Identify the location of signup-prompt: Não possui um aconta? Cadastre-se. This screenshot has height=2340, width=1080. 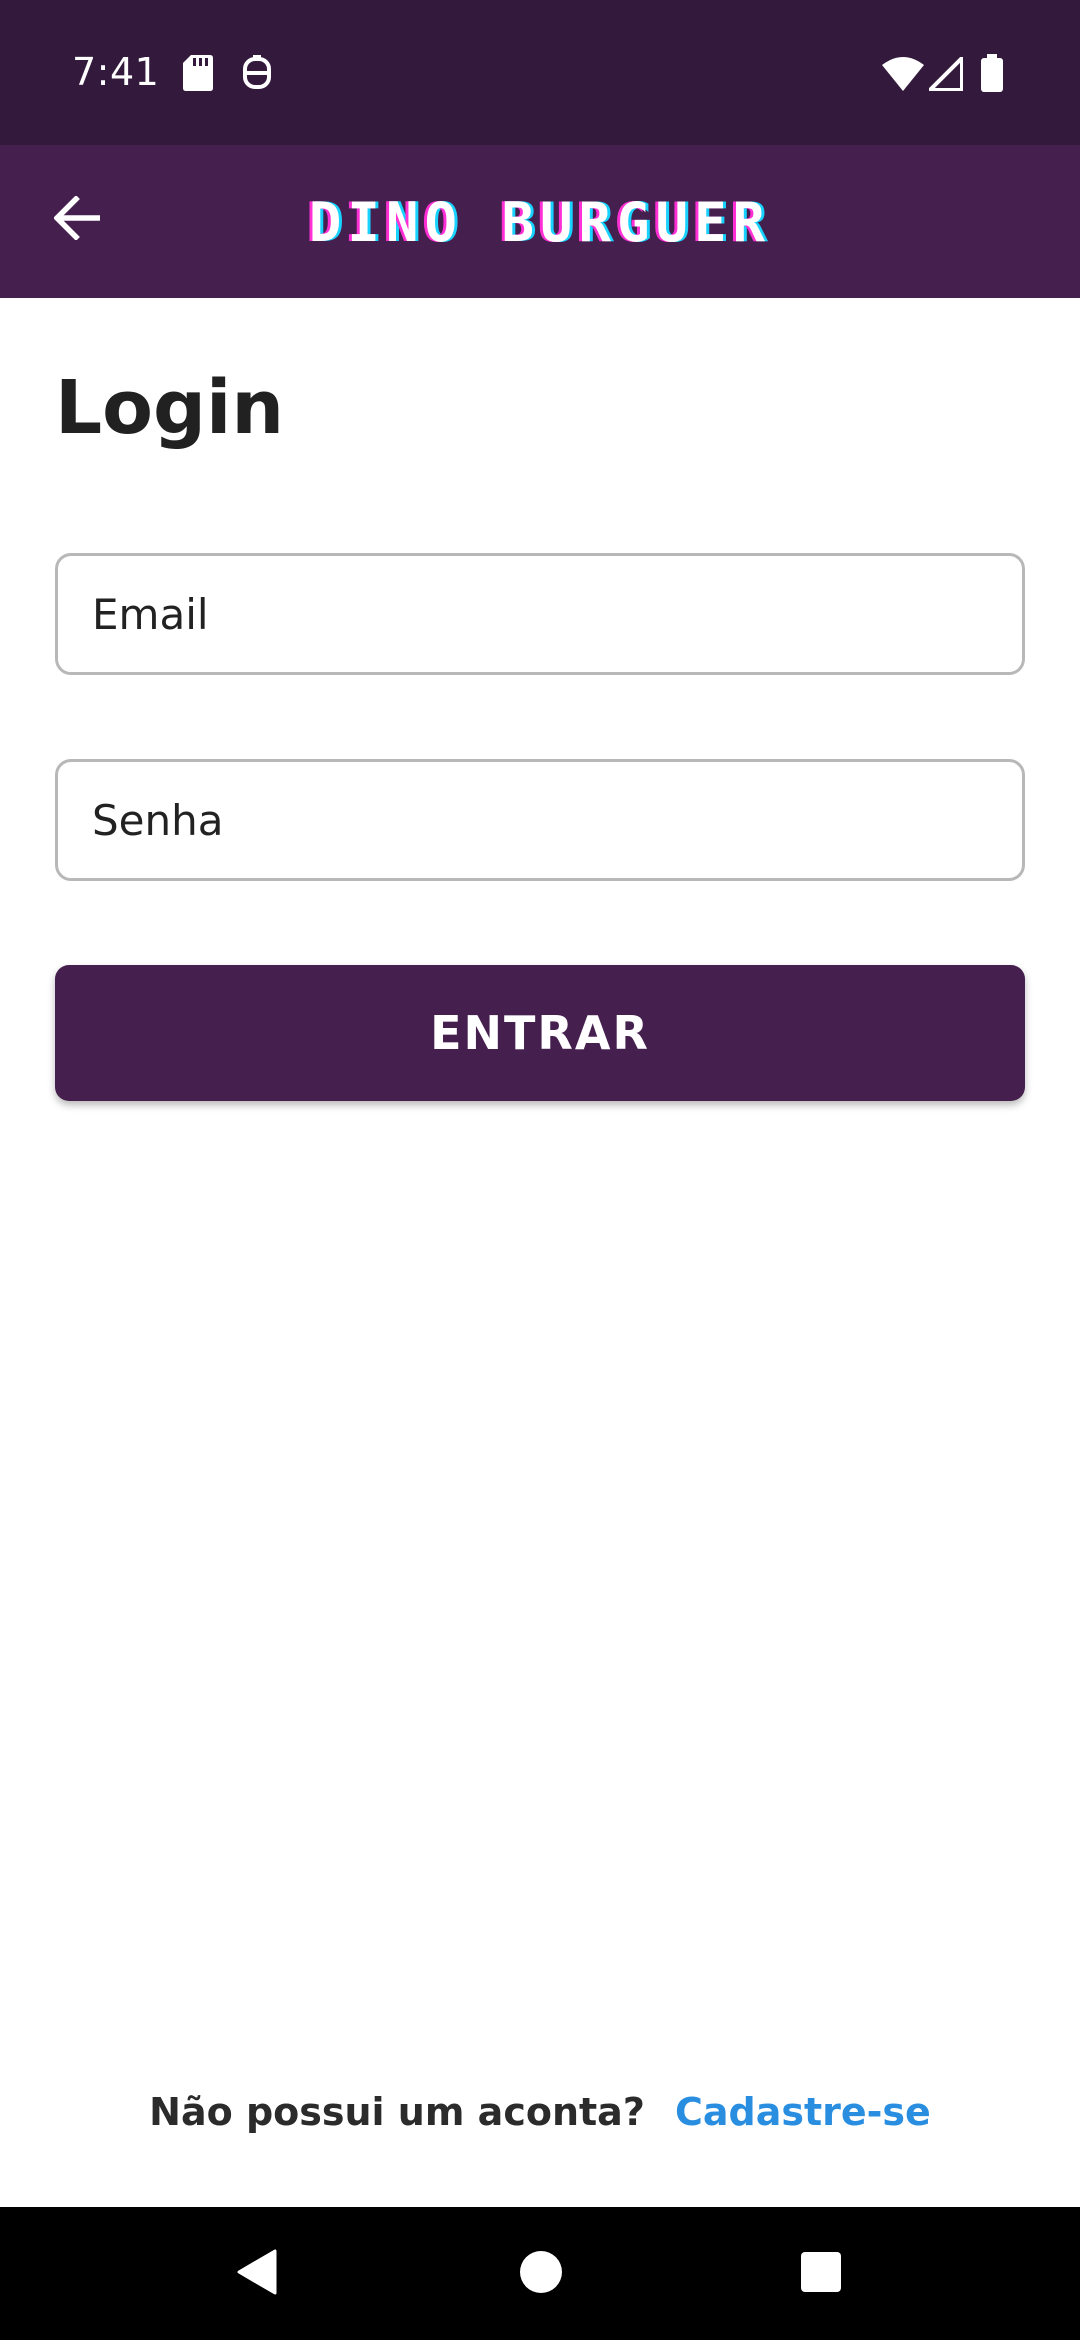
(540, 2112).